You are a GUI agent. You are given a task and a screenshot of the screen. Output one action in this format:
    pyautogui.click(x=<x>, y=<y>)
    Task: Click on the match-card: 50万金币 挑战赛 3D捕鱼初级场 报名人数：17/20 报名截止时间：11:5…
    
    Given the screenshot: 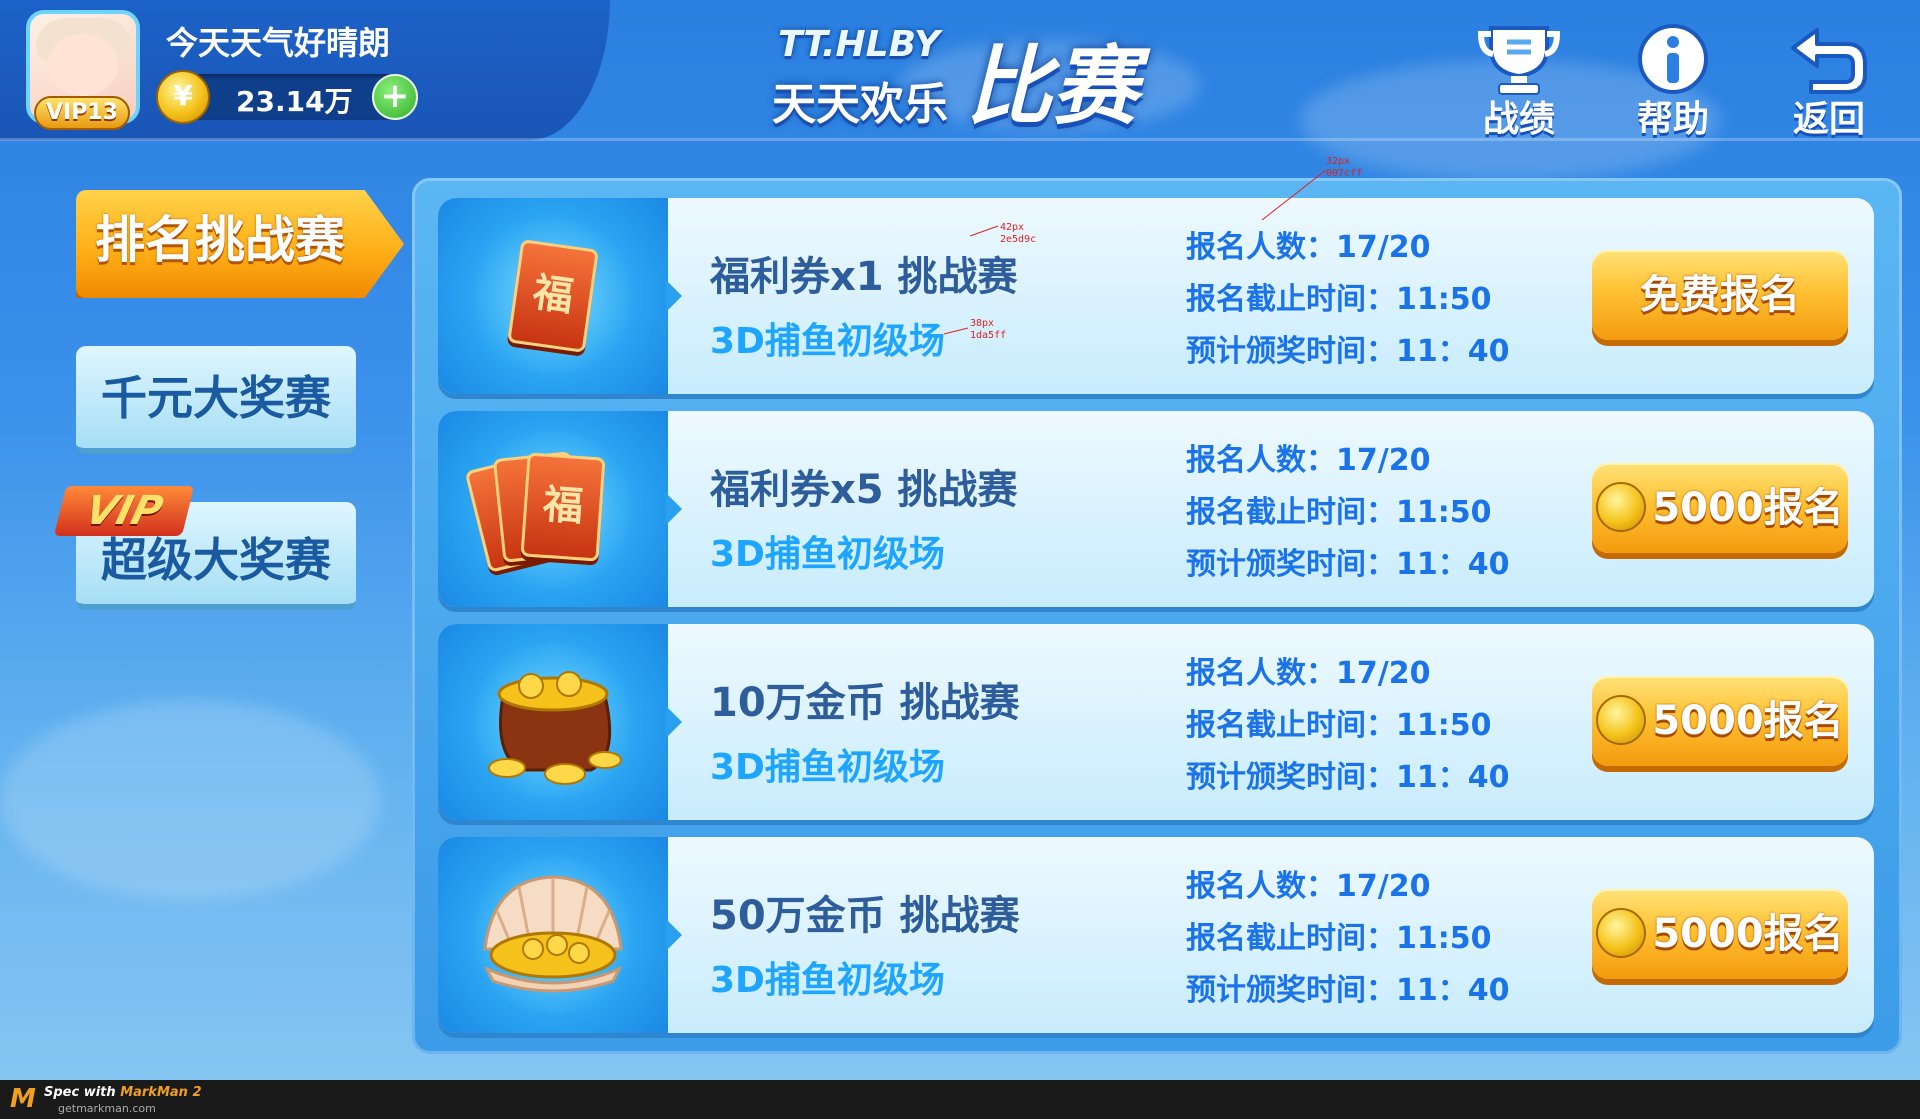 What is the action you would take?
    pyautogui.click(x=1156, y=935)
    